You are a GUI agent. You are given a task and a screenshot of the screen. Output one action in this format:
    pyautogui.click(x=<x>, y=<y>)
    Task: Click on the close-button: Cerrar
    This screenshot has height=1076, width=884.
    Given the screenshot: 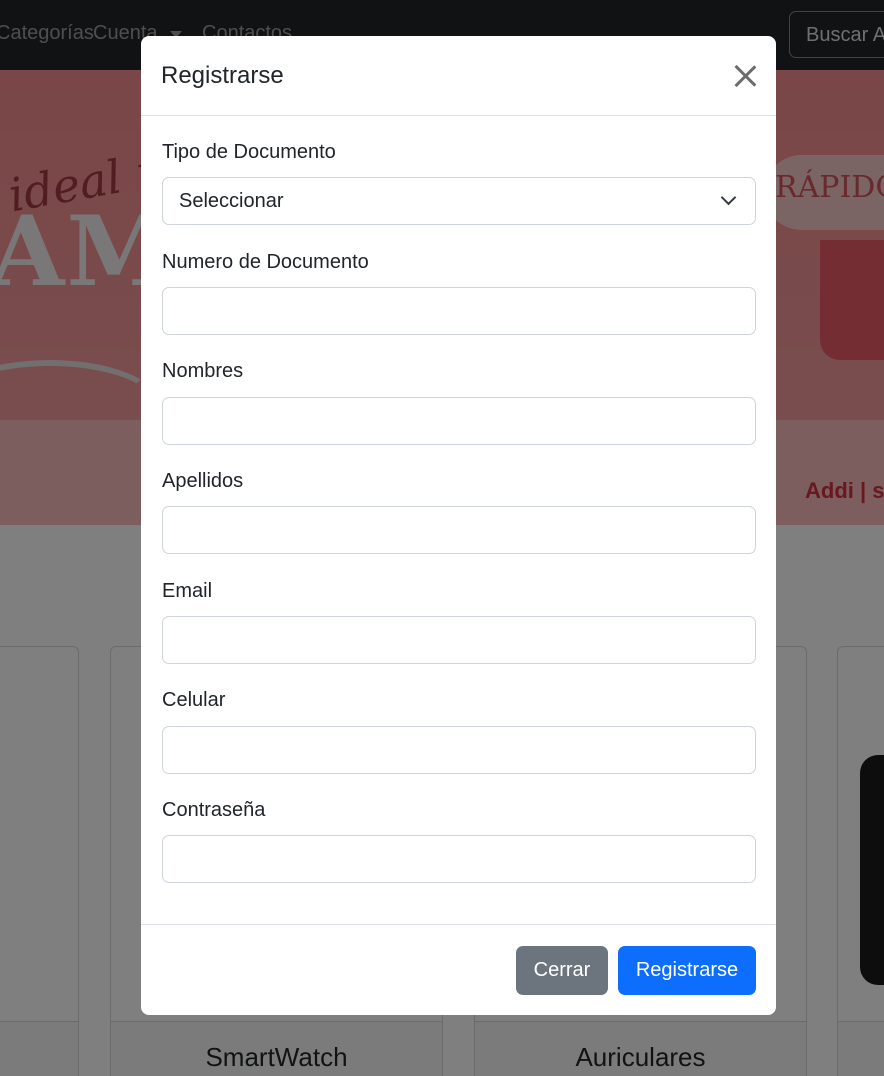 What is the action you would take?
    pyautogui.click(x=562, y=970)
    